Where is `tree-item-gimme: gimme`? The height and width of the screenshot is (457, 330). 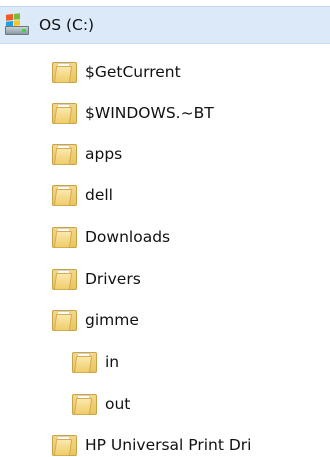
tree-item-gimme: gimme is located at coordinates (69, 320).